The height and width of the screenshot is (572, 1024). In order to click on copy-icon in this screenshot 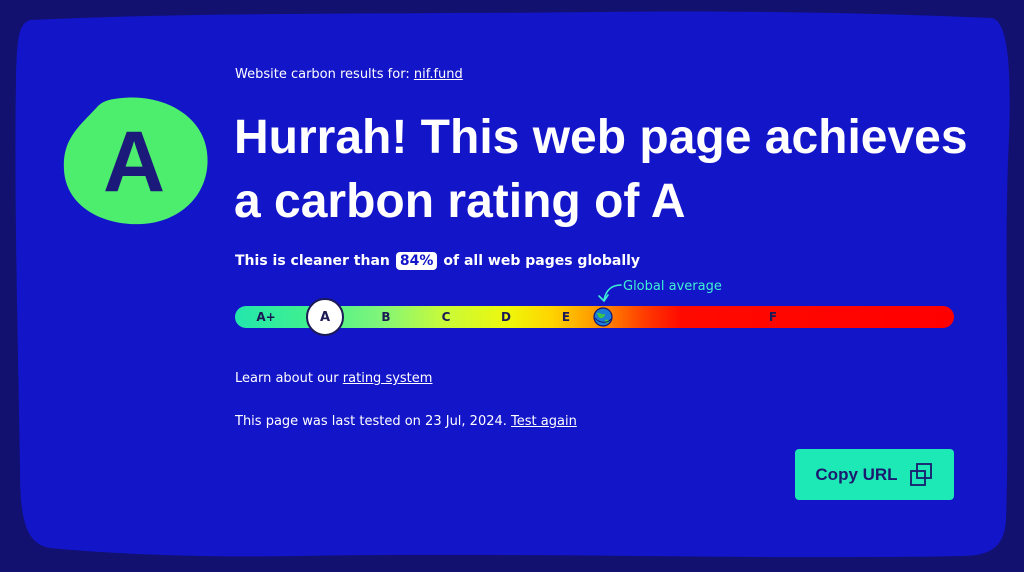, I will do `click(920, 474)`.